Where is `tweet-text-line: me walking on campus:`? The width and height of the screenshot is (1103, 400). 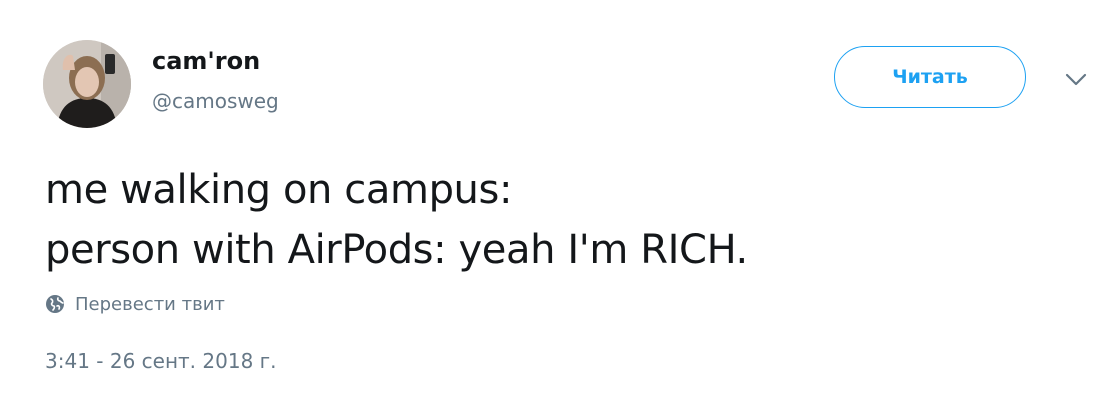
tweet-text-line: me walking on campus: is located at coordinates (279, 190).